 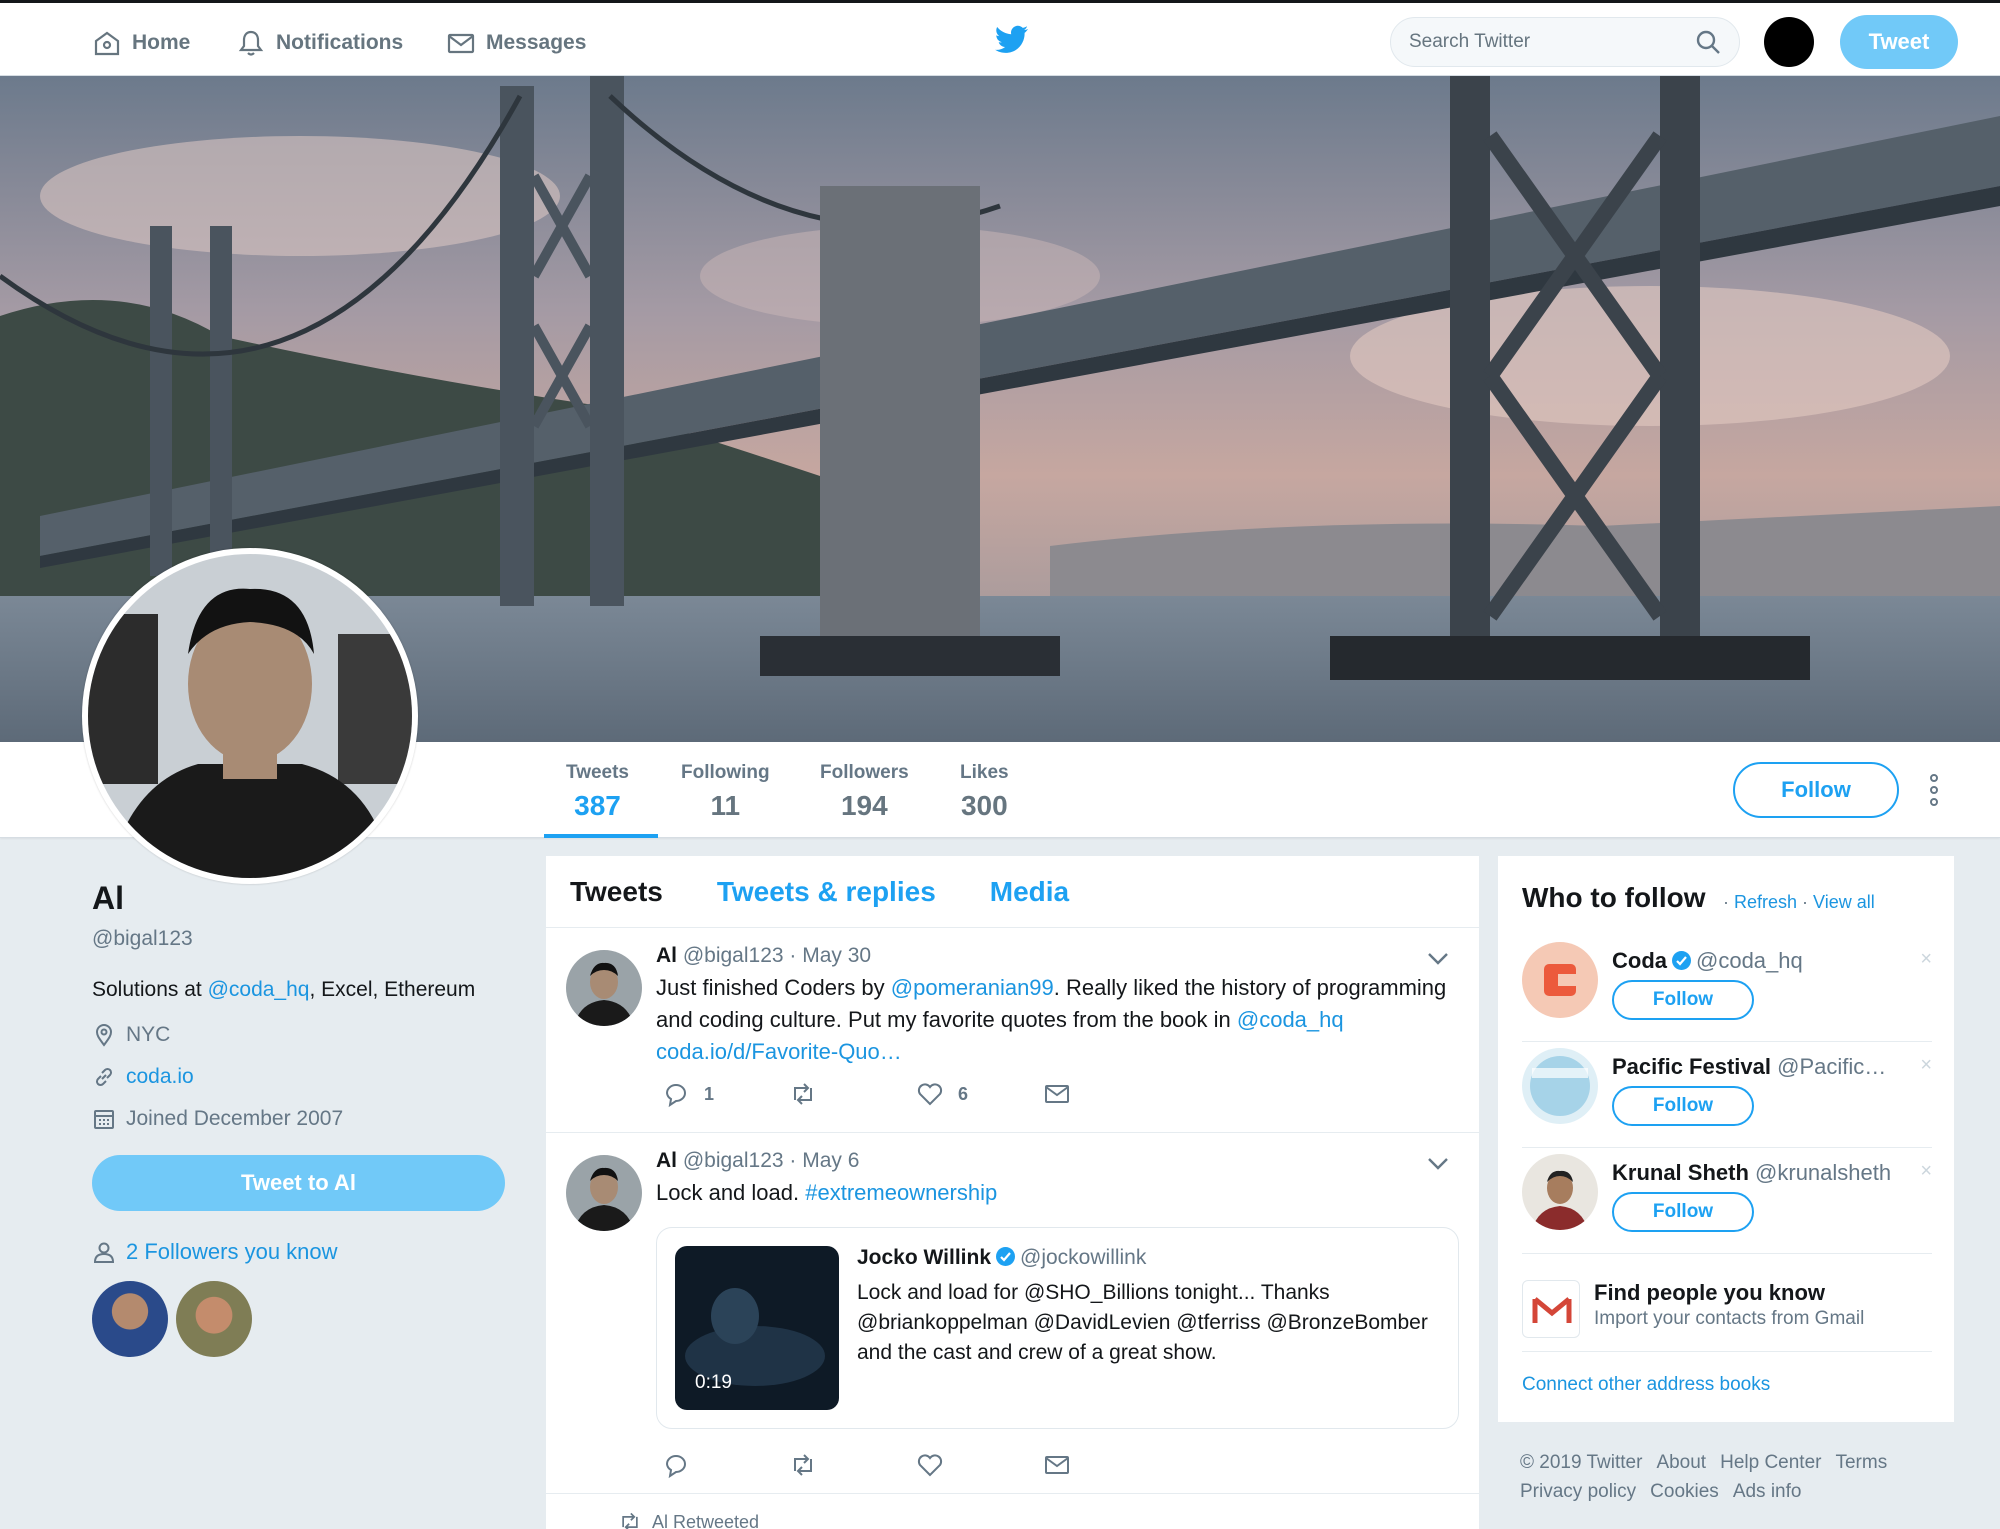 I want to click on tab-media: Media, so click(x=1029, y=892).